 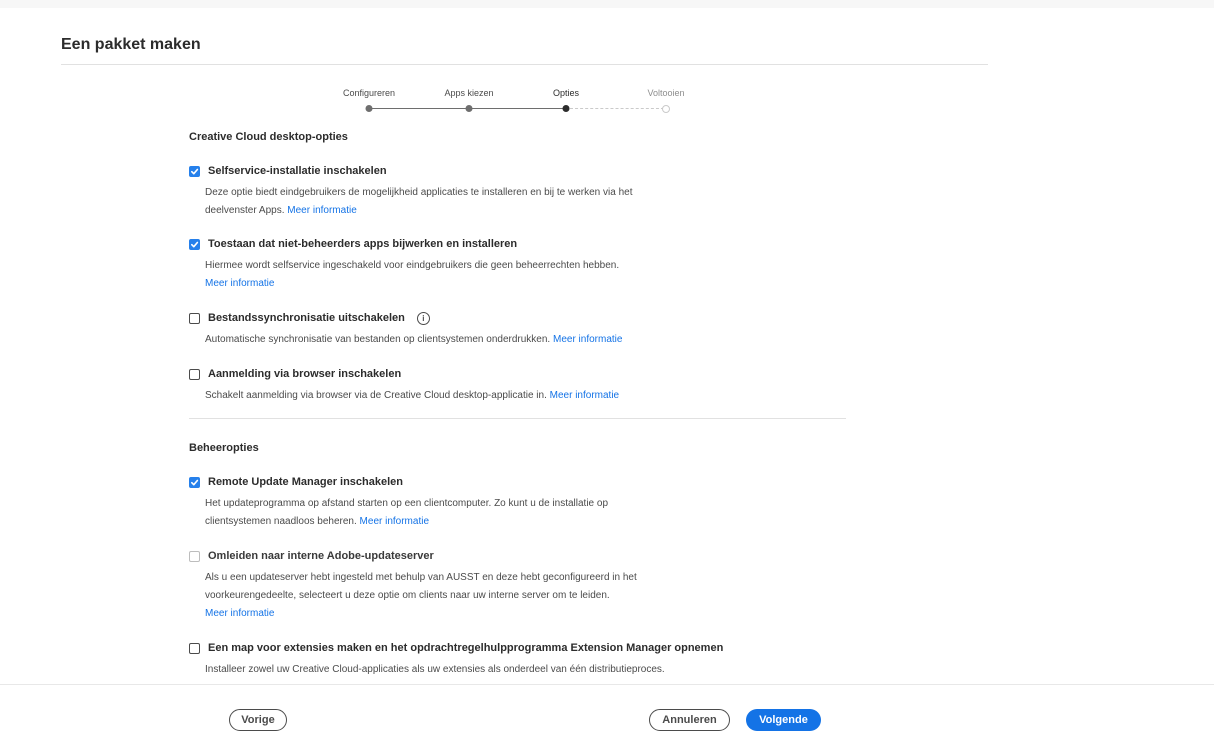 I want to click on next-button: Volgende, so click(x=783, y=720).